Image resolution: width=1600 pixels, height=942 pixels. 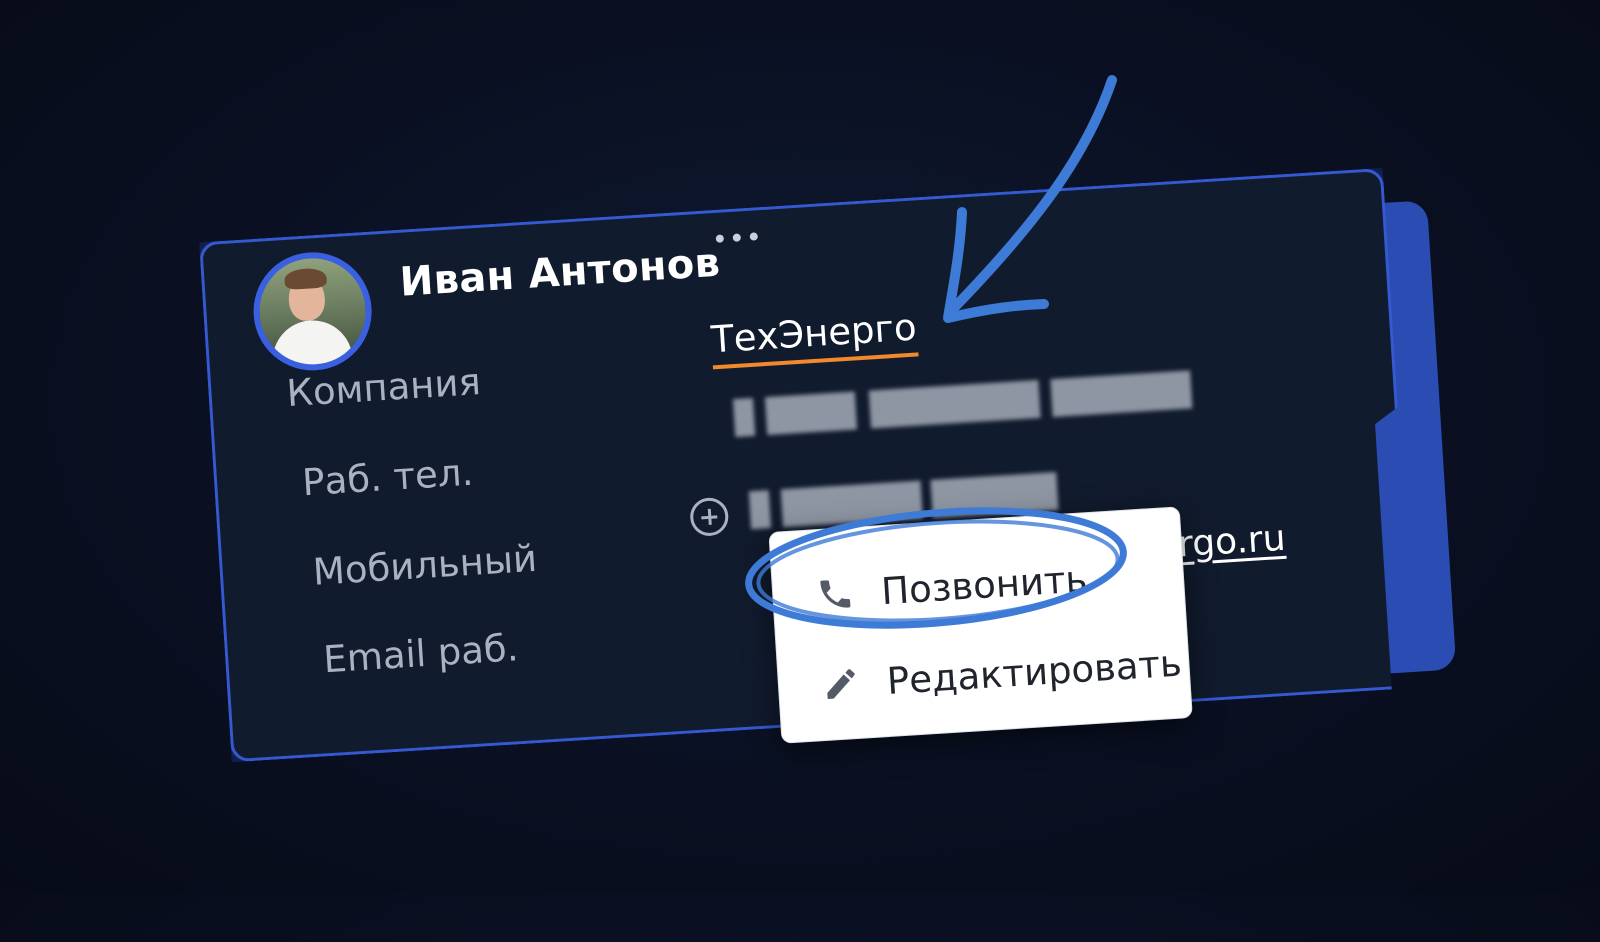 What do you see at coordinates (835, 594) in the screenshot?
I see `phone-icon` at bounding box center [835, 594].